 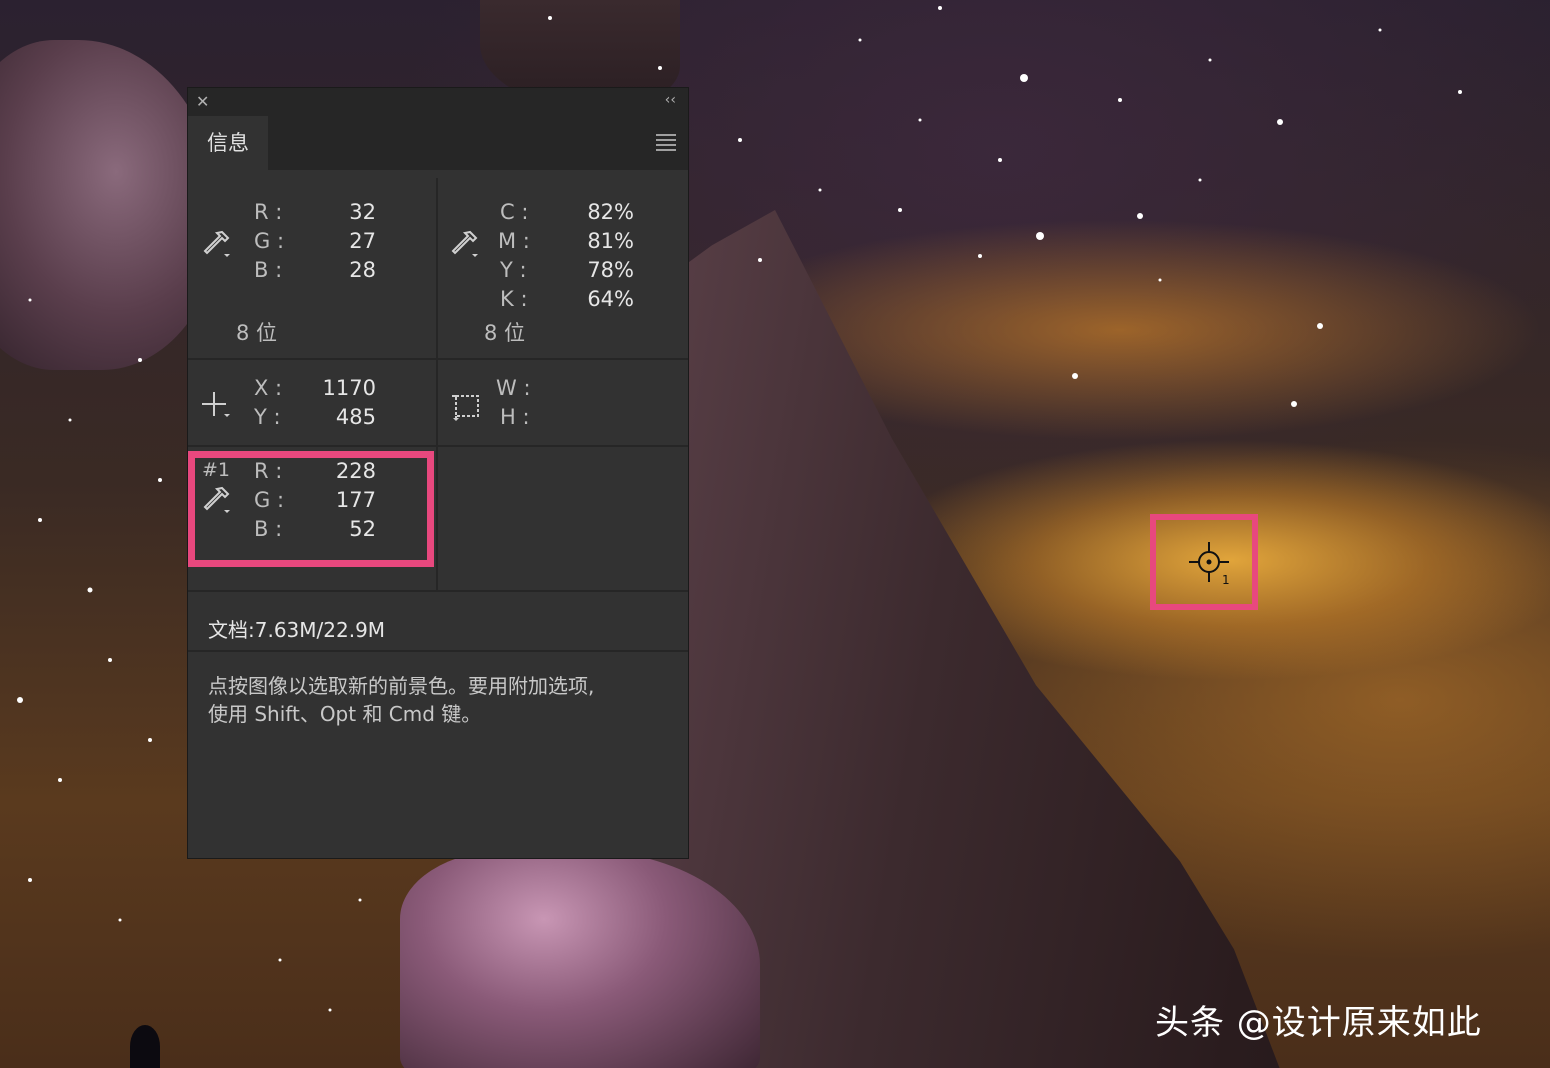 What do you see at coordinates (362, 241) in the screenshot?
I see `rgb-g-value: 27` at bounding box center [362, 241].